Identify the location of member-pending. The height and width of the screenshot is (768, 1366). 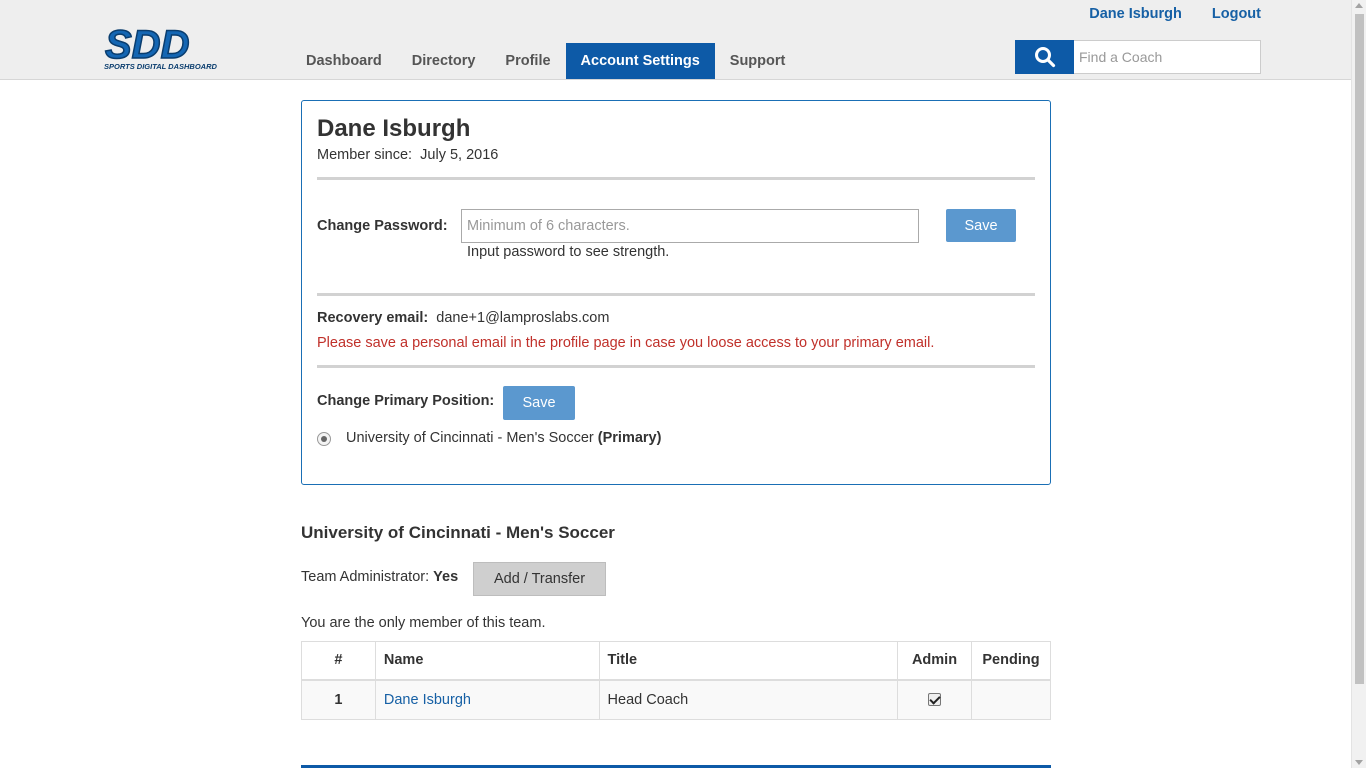
(1011, 699).